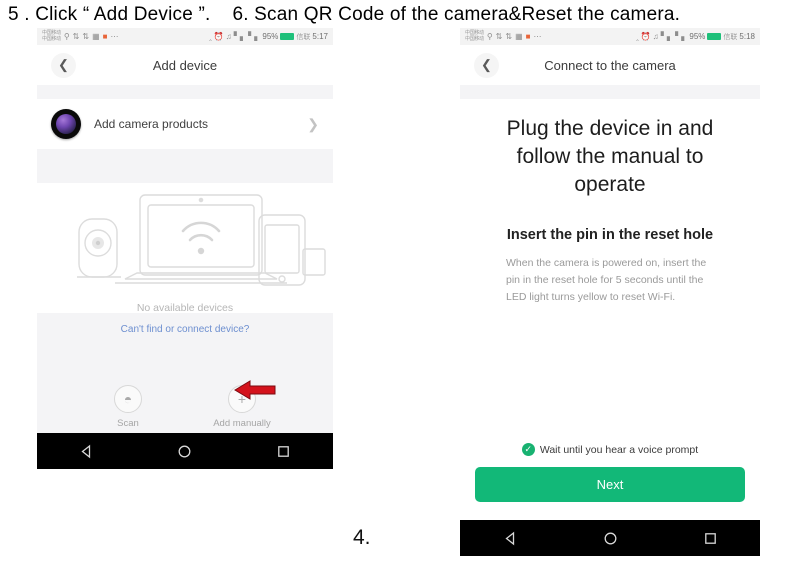  What do you see at coordinates (96, 36) in the screenshot?
I see `sim-icon: ▦` at bounding box center [96, 36].